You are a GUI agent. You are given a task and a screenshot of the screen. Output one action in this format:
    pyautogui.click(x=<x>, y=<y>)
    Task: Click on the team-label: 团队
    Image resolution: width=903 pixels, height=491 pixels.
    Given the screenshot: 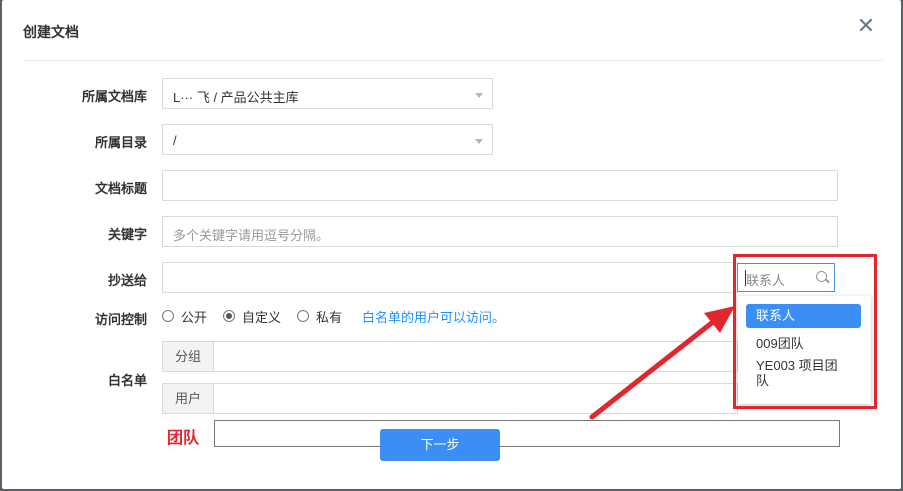 What is the action you would take?
    pyautogui.click(x=183, y=438)
    